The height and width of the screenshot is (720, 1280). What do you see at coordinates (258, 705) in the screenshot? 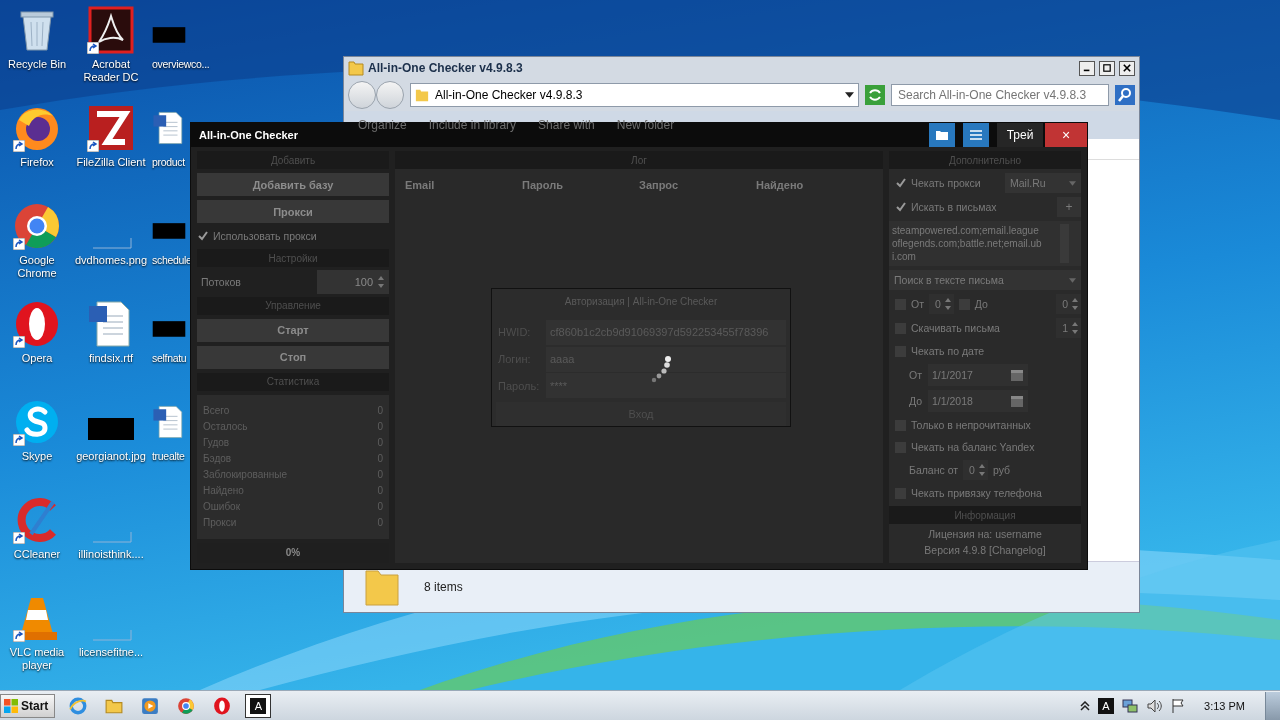
I see `taskbar-app-button: A` at bounding box center [258, 705].